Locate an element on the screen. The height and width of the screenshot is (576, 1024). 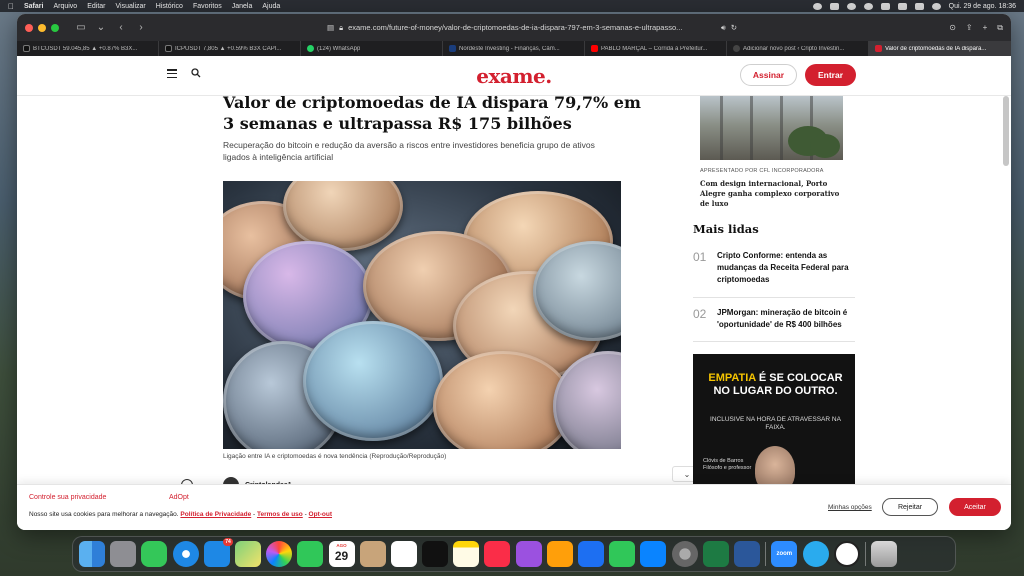
search-spotlight-icon is located at coordinates (902, 6).